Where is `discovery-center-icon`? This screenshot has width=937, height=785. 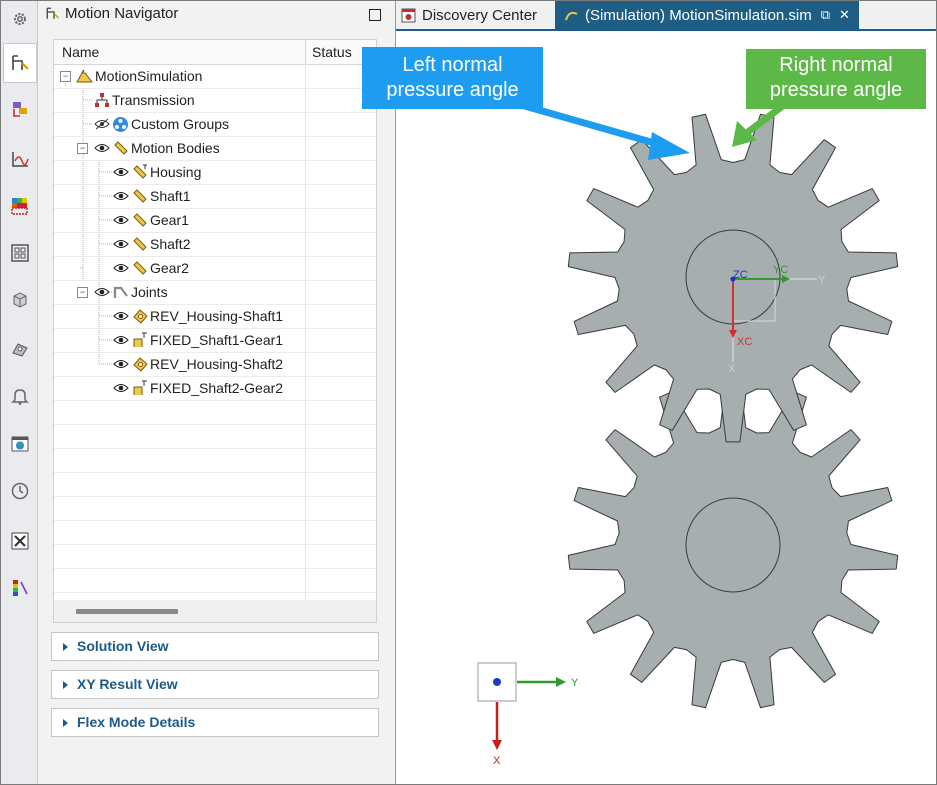
discovery-center-icon is located at coordinates (408, 15).